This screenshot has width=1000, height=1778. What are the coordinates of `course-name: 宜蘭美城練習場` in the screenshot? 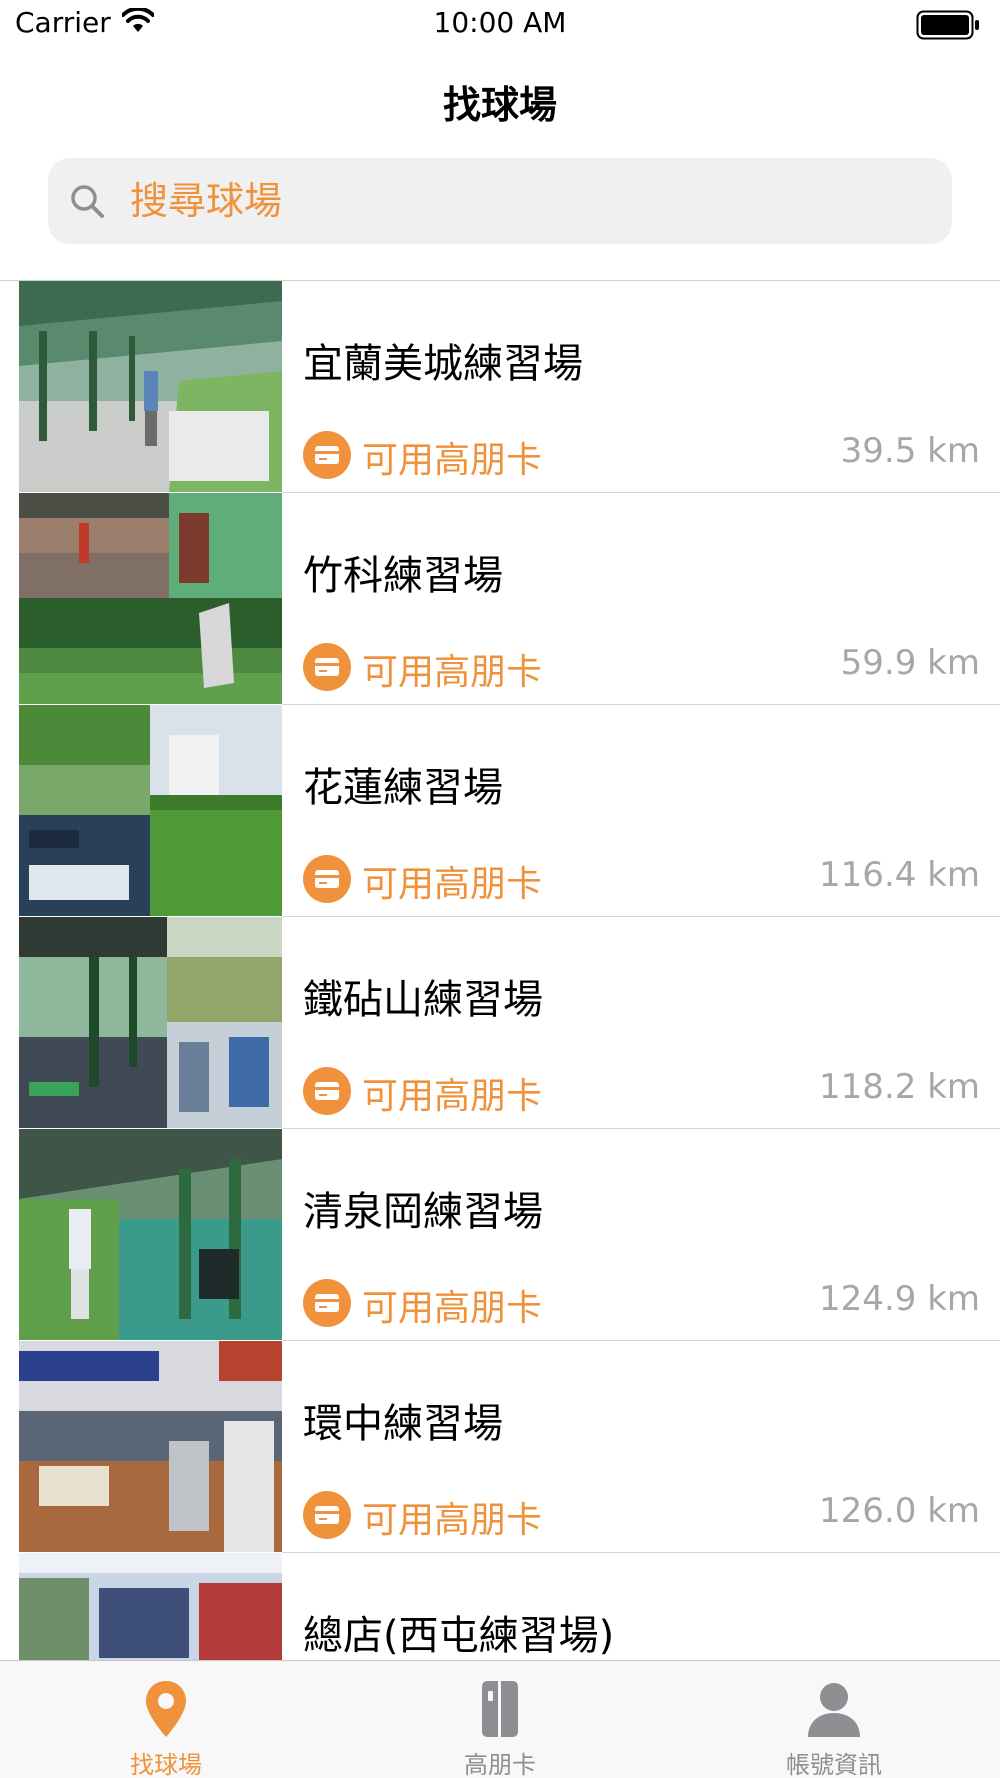 It's located at (443, 364).